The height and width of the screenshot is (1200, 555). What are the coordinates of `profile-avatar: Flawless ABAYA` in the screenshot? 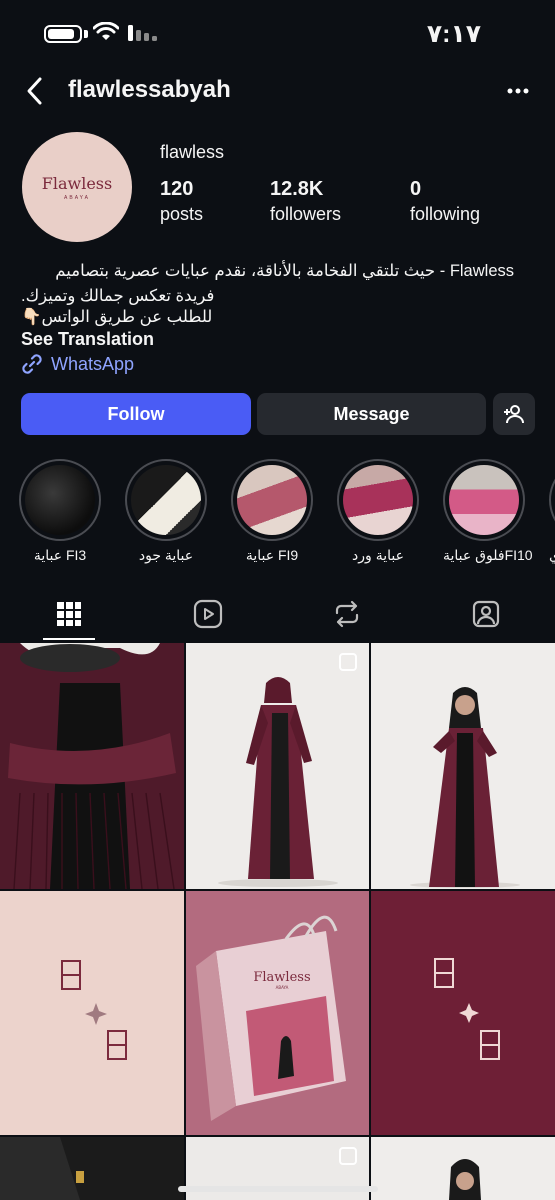 It's located at (77, 187).